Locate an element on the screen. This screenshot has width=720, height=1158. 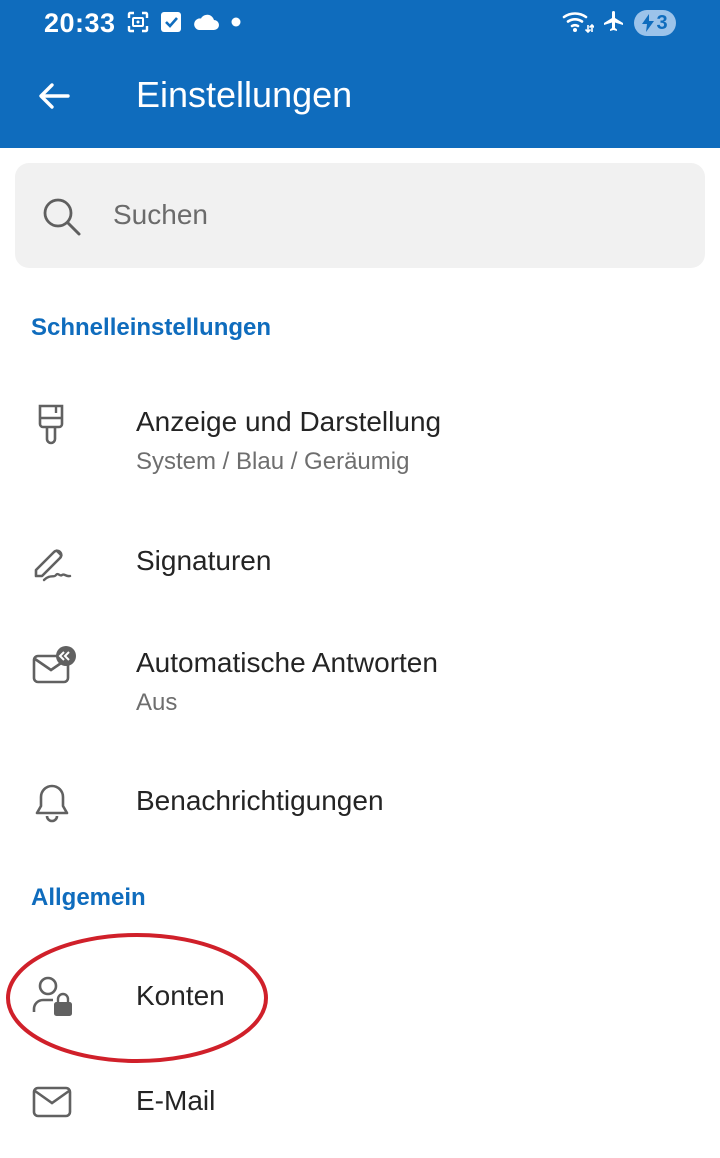
section-header-quick-settings: Schnelleinstellungen is located at coordinates (151, 327).